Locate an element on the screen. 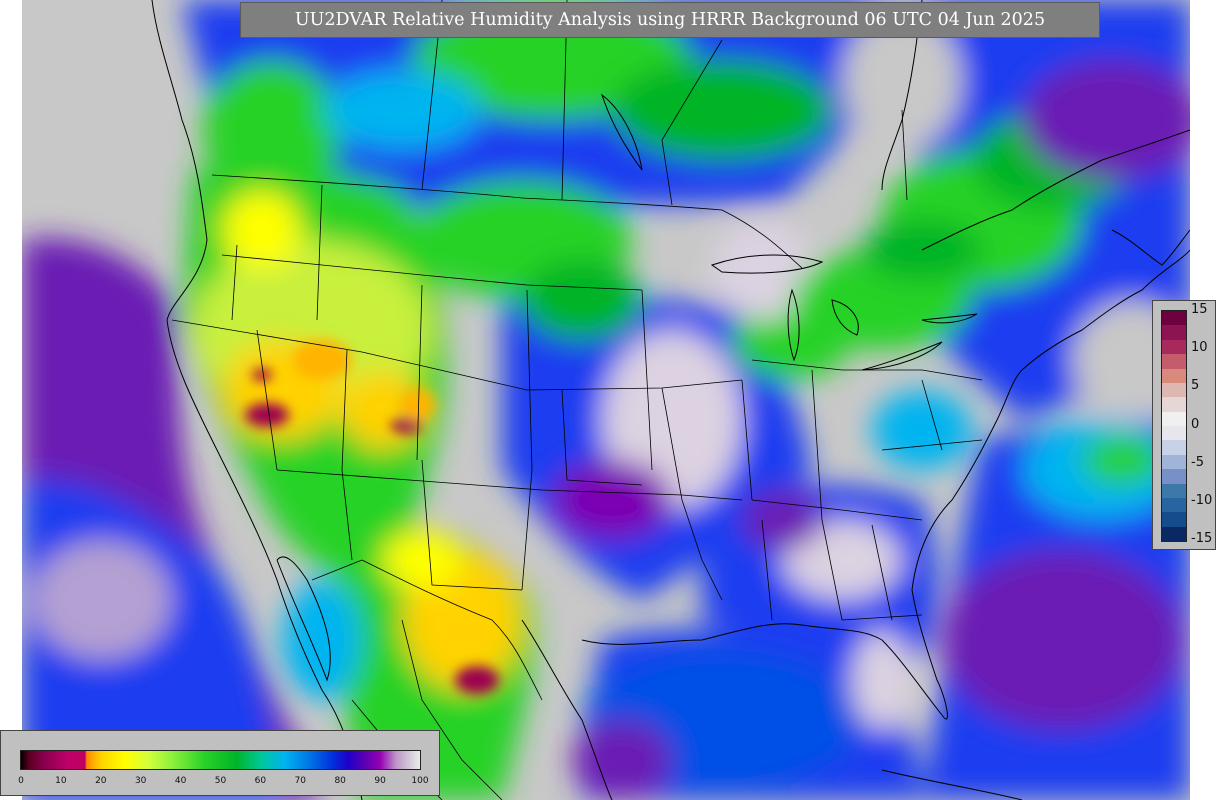  rh-tick-label: 60 is located at coordinates (260, 781).